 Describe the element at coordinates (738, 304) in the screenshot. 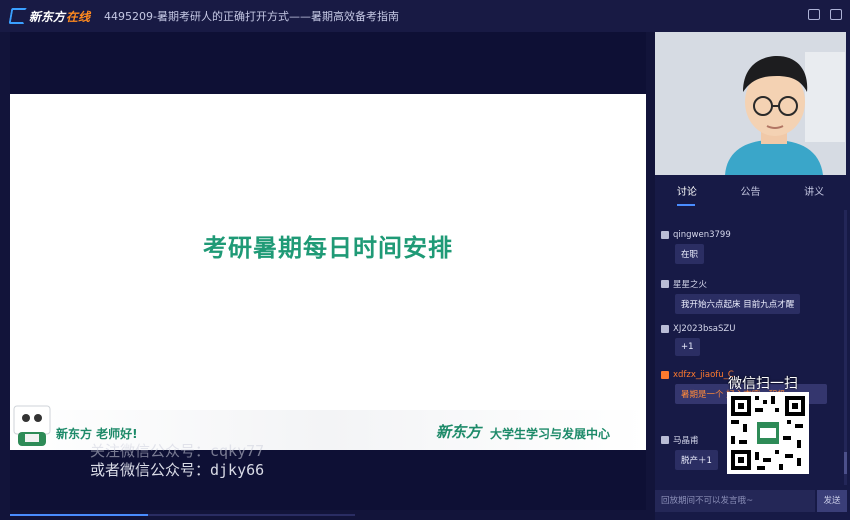

I see `chat-bubble: 我开始六点起床 目前九点才醒` at that location.